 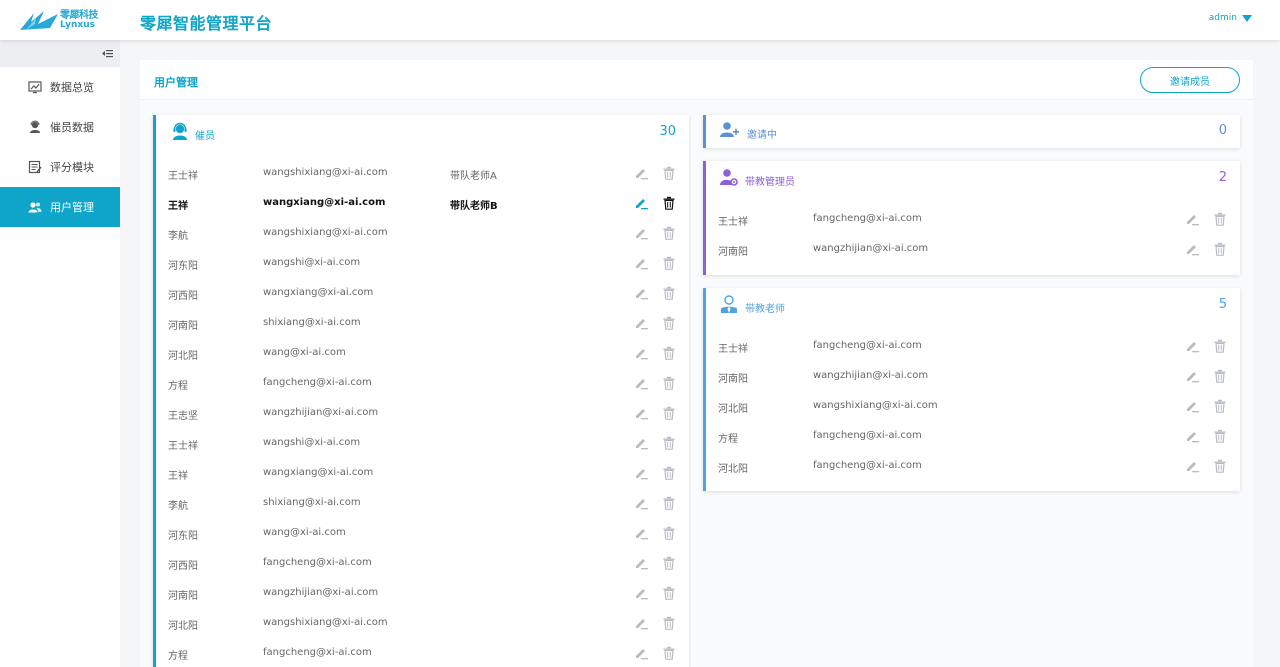 What do you see at coordinates (183, 416) in the screenshot?
I see `member-name: 王志坚` at bounding box center [183, 416].